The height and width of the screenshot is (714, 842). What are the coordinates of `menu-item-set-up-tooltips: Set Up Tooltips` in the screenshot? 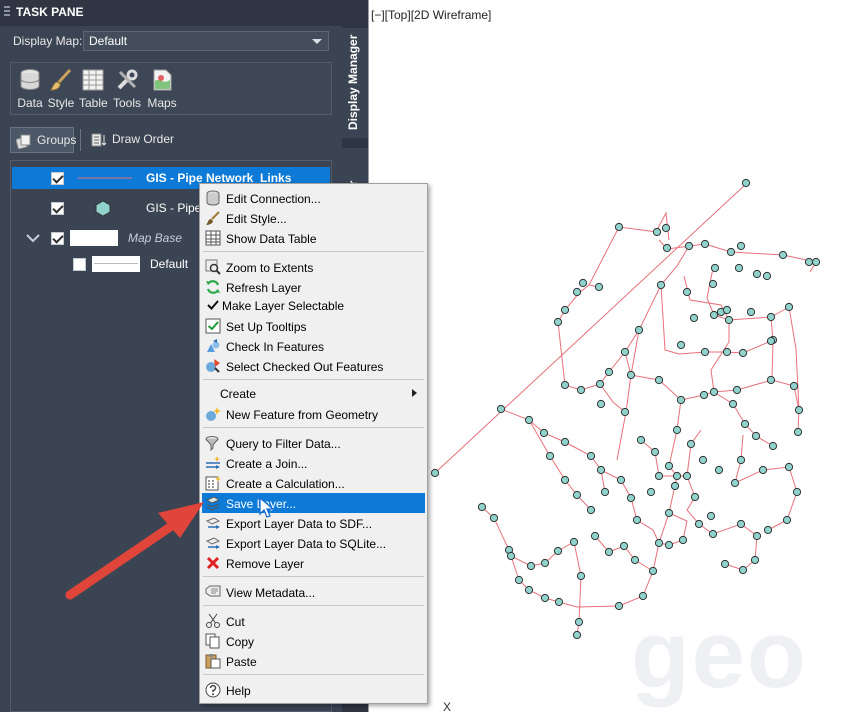 It's located at (313, 326).